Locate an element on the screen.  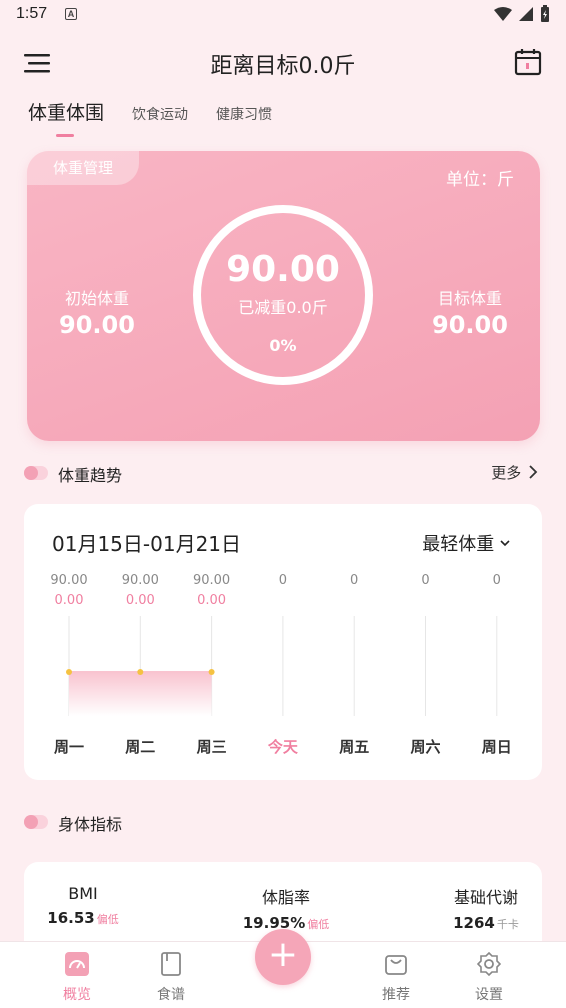
nav-label: 设置 is located at coordinates (489, 995).